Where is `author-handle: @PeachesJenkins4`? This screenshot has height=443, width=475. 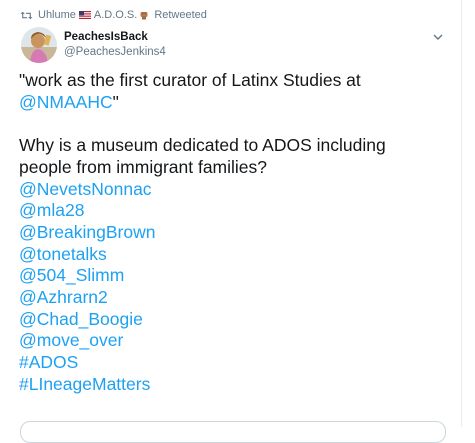 author-handle: @PeachesJenkins4 is located at coordinates (115, 52).